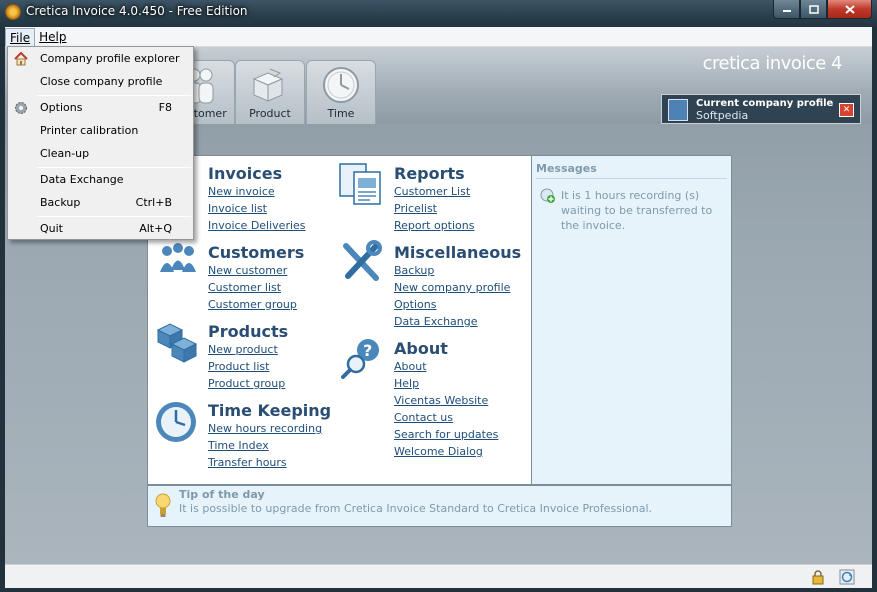  Describe the element at coordinates (268, 85) in the screenshot. I see `boxes-icon` at that location.